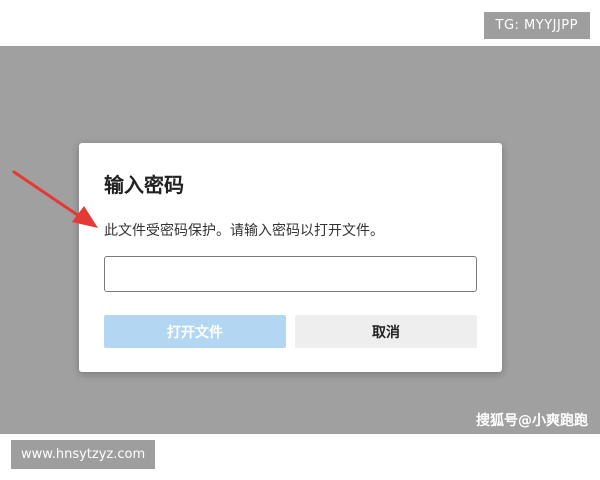 The width and height of the screenshot is (600, 480). I want to click on dialog-message: 此文件受密码保护。请输入密码以打开文件。, so click(244, 231).